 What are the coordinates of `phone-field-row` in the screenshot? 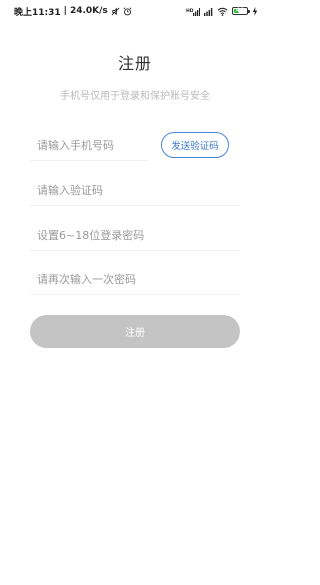 It's located at (89, 146).